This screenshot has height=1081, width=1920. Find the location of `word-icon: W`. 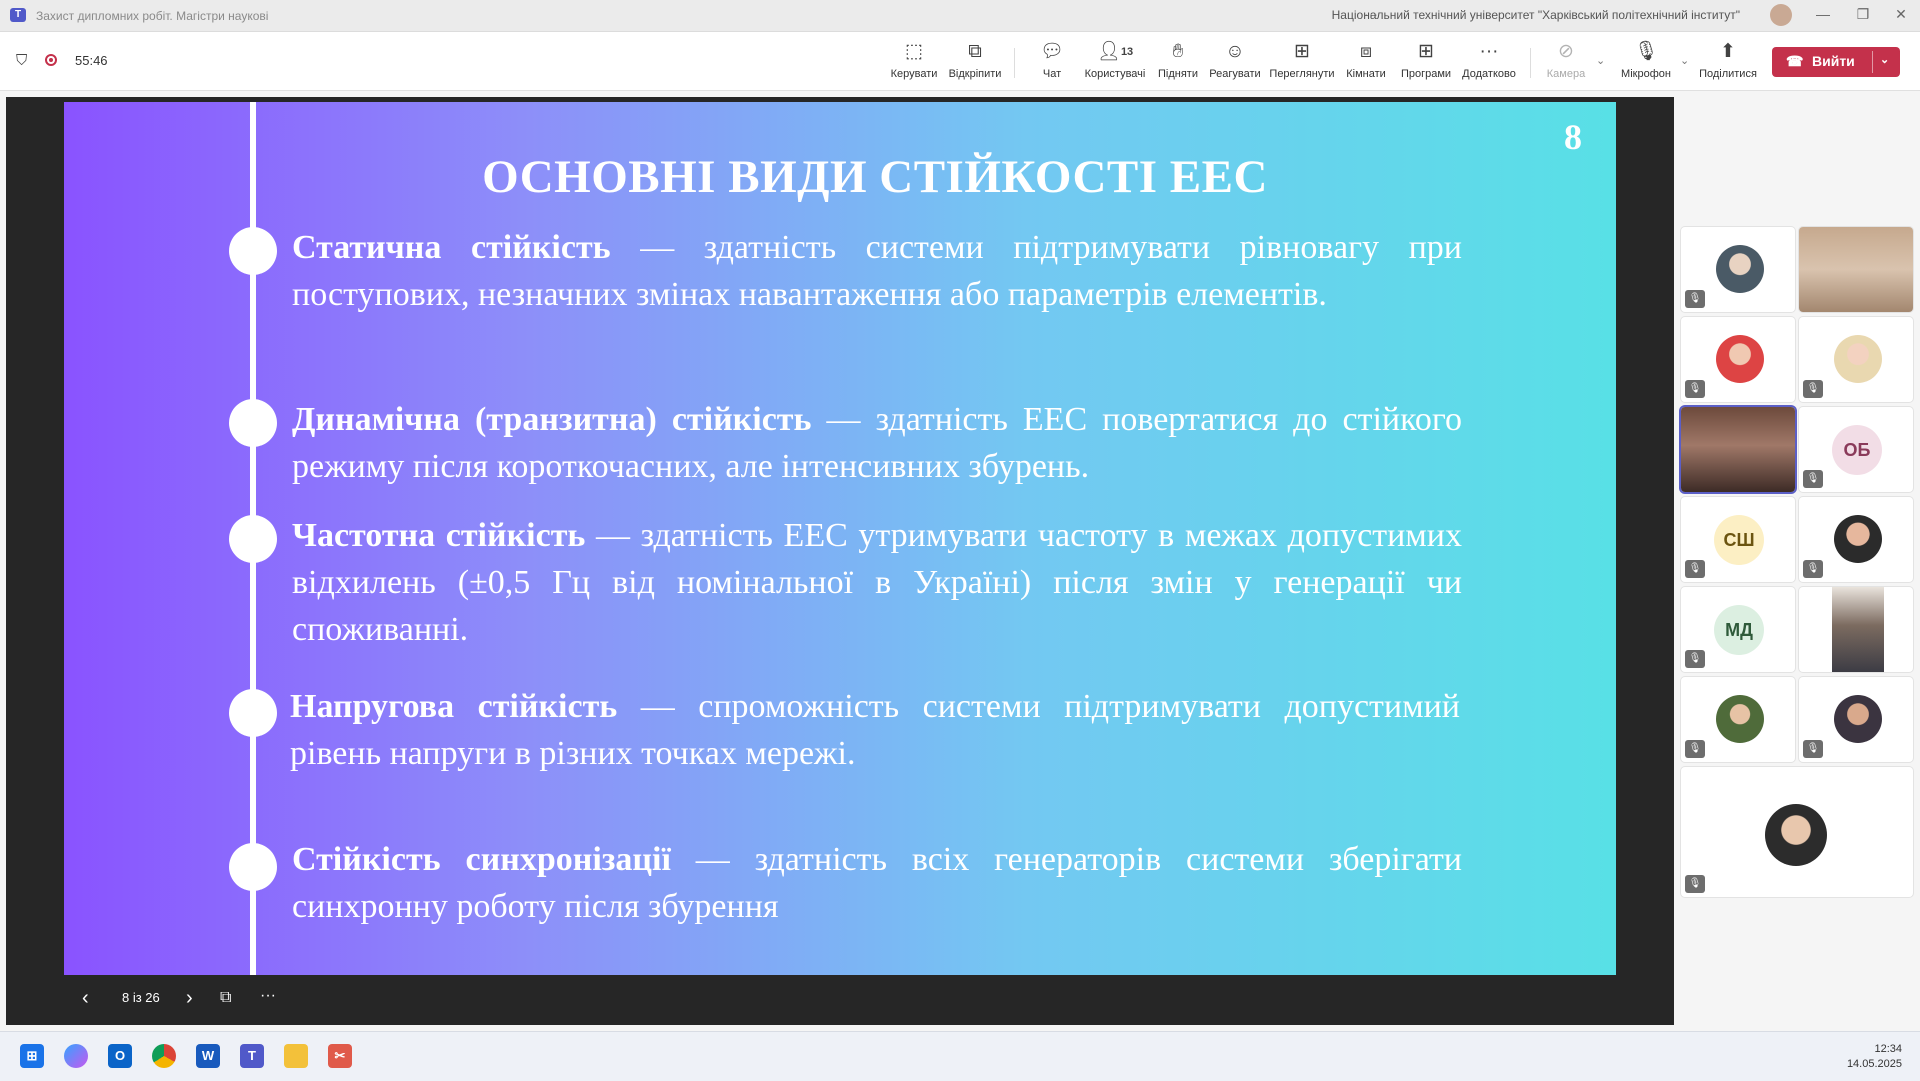

word-icon: W is located at coordinates (208, 1056).